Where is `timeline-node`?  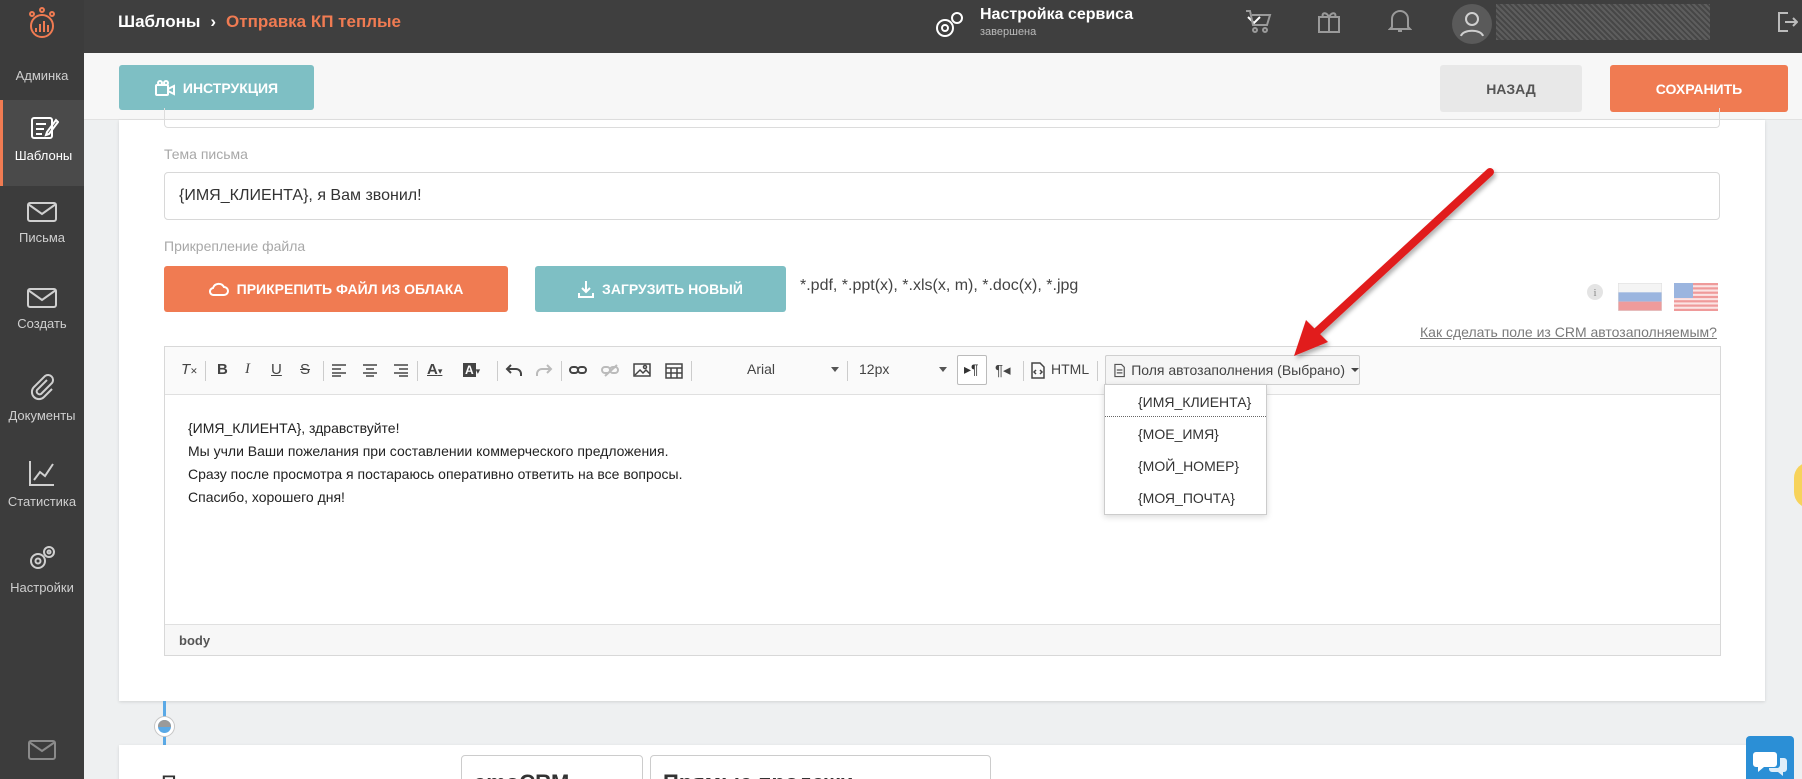
timeline-node is located at coordinates (164, 726).